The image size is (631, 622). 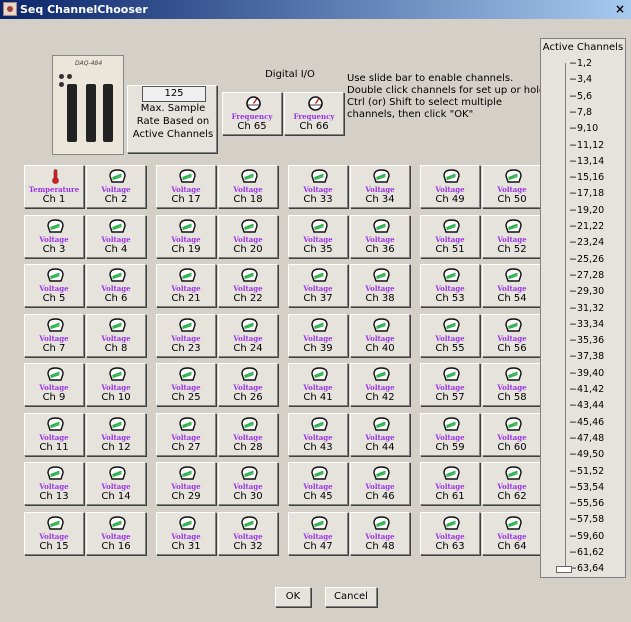 What do you see at coordinates (450, 335) in the screenshot?
I see `channel-button: Voltage Ch 55` at bounding box center [450, 335].